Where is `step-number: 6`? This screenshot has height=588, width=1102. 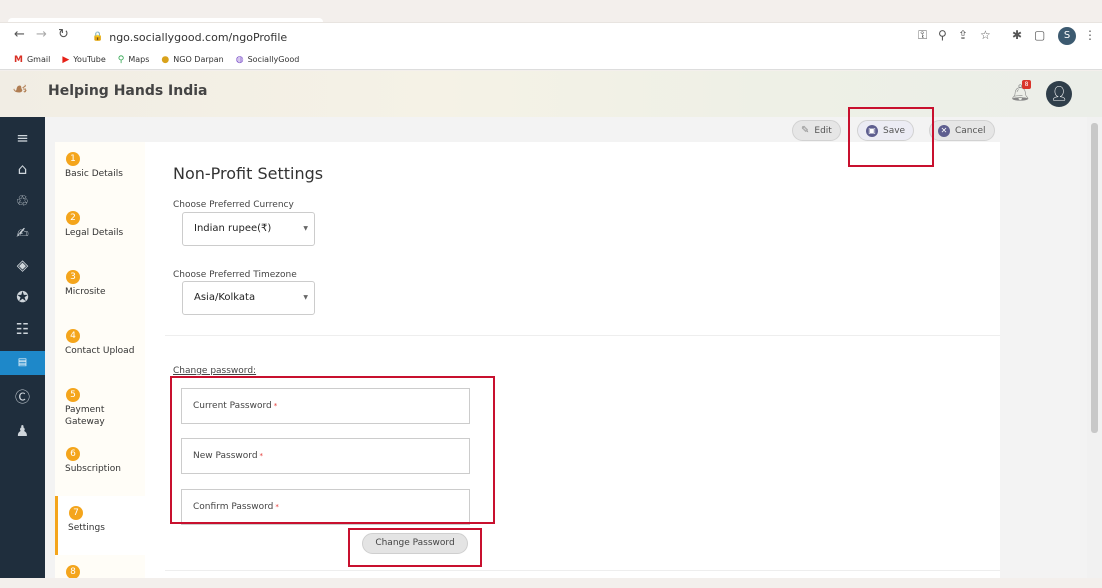 step-number: 6 is located at coordinates (73, 454).